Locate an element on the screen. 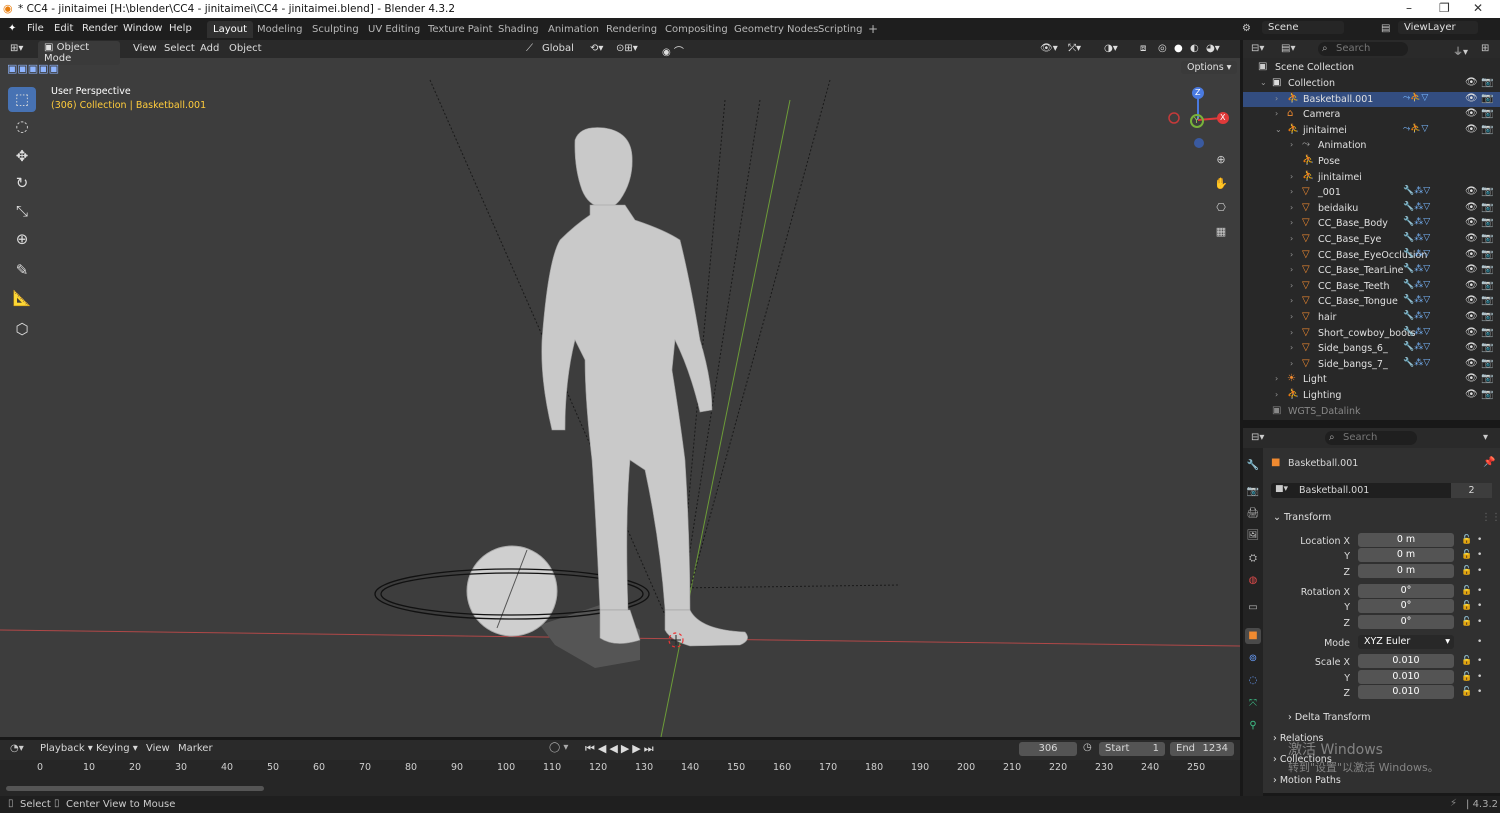  viewlayer-selector: ViewLayer is located at coordinates (1438, 27).